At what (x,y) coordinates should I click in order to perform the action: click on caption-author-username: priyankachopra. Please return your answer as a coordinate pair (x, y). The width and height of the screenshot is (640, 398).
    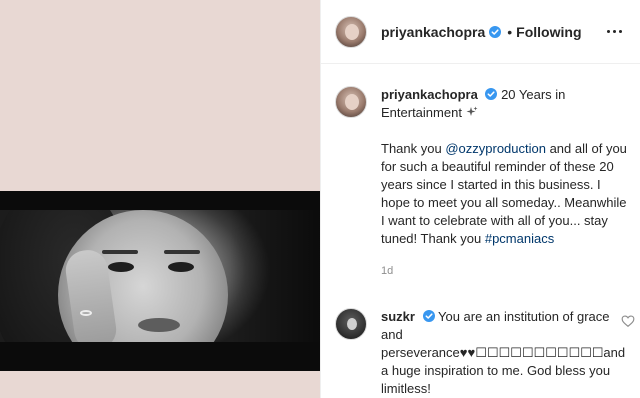
    Looking at the image, I should click on (429, 94).